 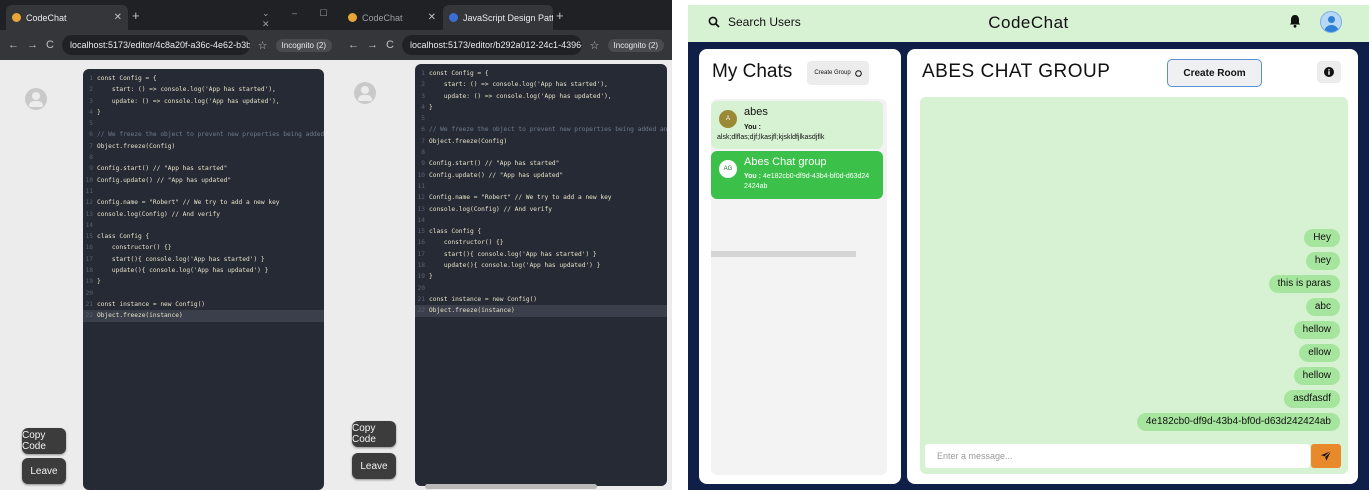 What do you see at coordinates (99, 112) in the screenshot?
I see `code-text: }` at bounding box center [99, 112].